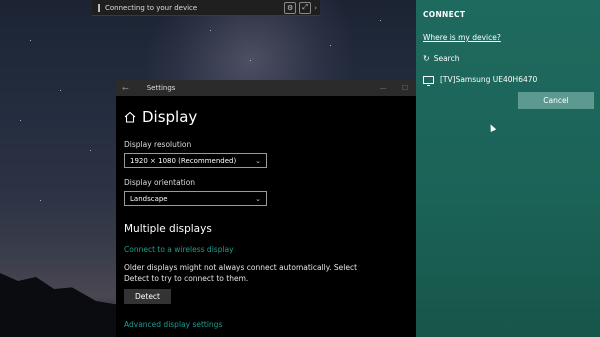 This screenshot has width=600, height=337. Describe the element at coordinates (183, 160) in the screenshot. I see `resolution-value: 1920 × 1080 (Recommended)` at that location.